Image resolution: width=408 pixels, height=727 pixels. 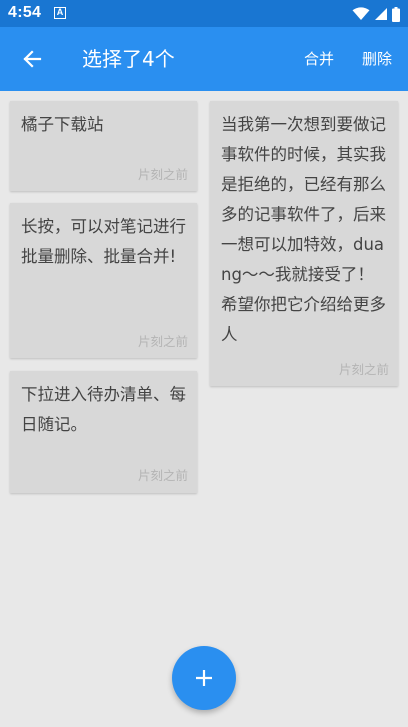 I want to click on back-button, so click(x=32, y=59).